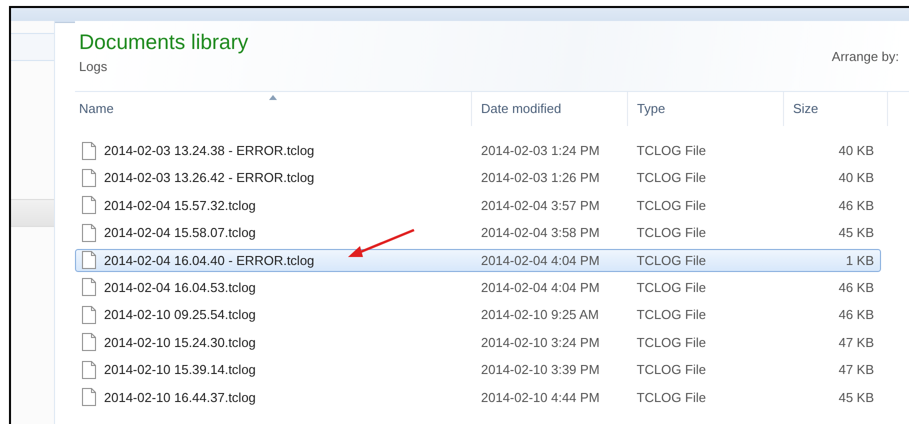 The height and width of the screenshot is (424, 909). Describe the element at coordinates (478, 178) in the screenshot. I see `file-row: 2014-02-03 13.26.42 - ERROR.tclog 2014-02-03 1:26 PM TCLOG File 40 KB` at that location.